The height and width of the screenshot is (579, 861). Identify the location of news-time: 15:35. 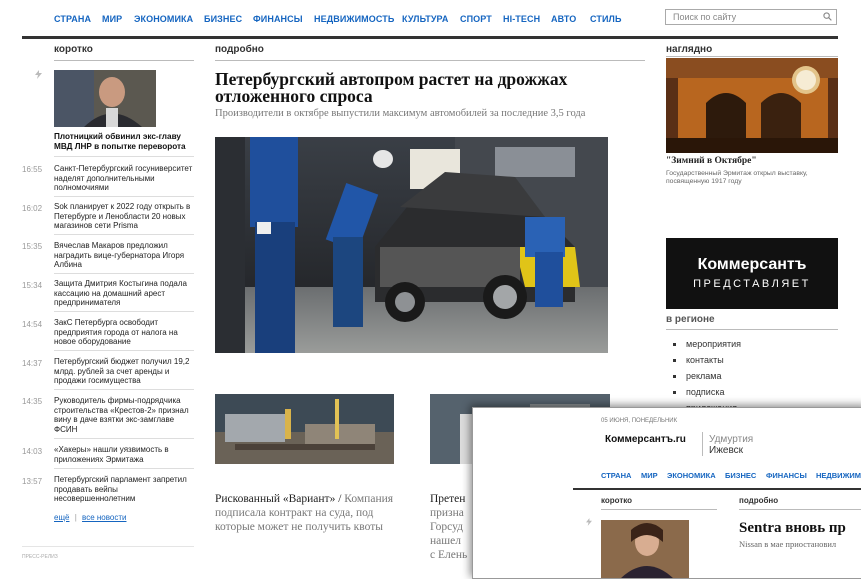
(32, 246).